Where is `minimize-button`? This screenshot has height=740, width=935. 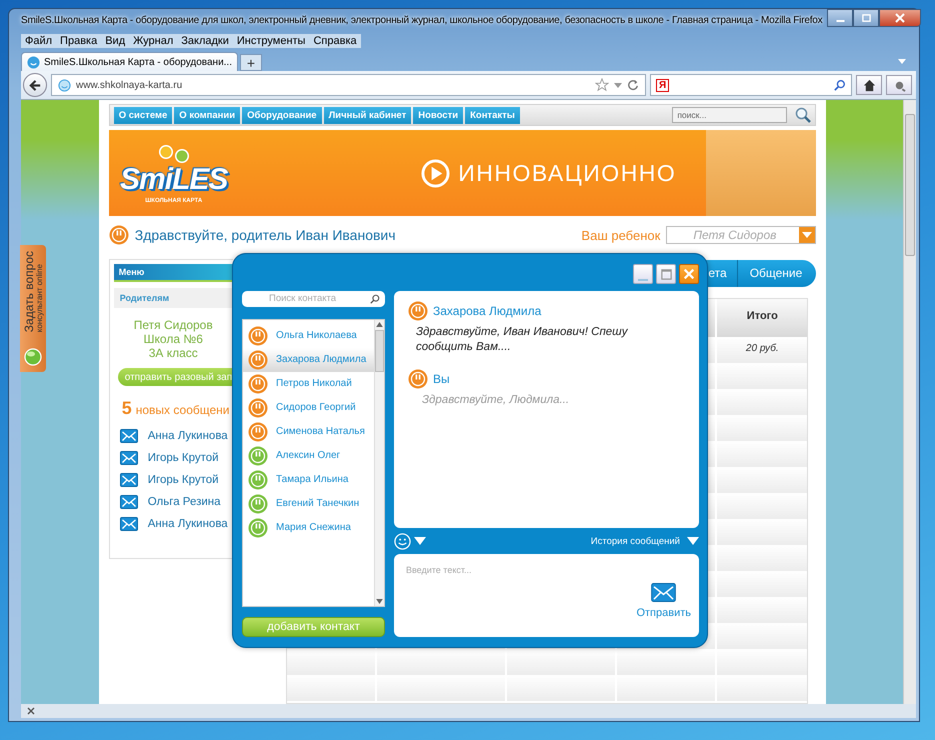
minimize-button is located at coordinates (840, 18).